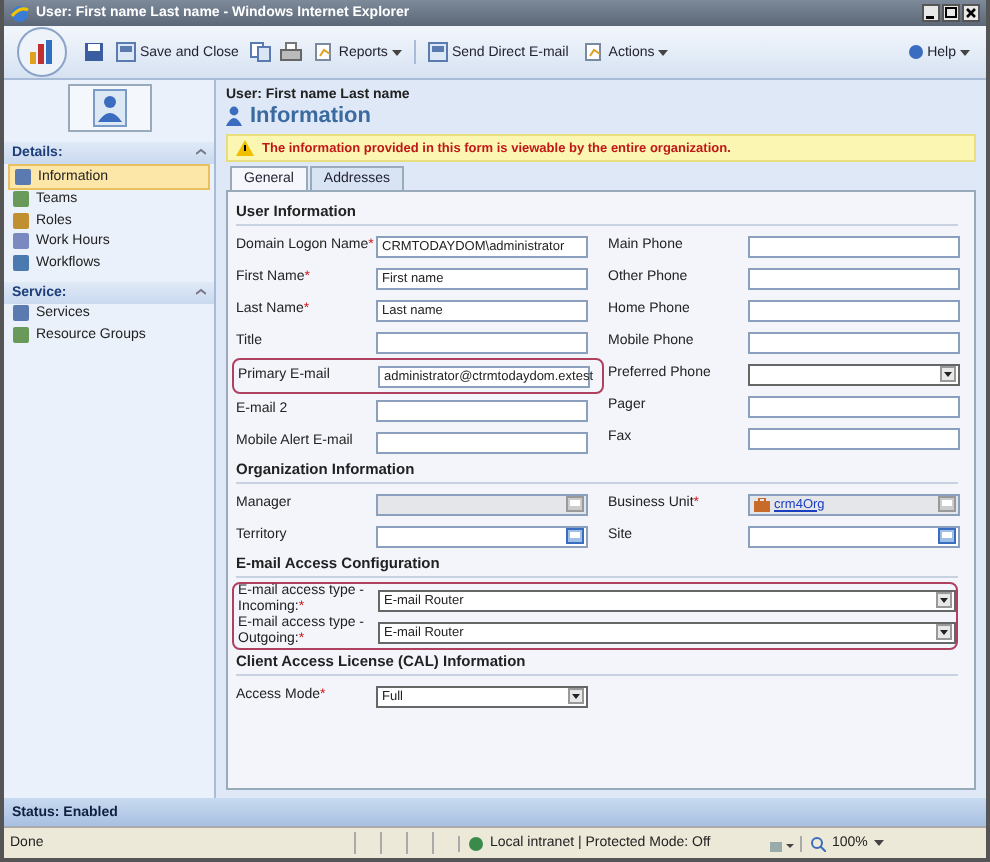  Describe the element at coordinates (951, 13) in the screenshot. I see `maximize-icon` at that location.